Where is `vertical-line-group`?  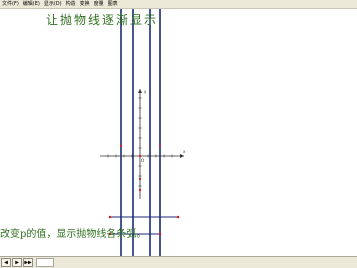
vertical-line-group is located at coordinates (140, 132).